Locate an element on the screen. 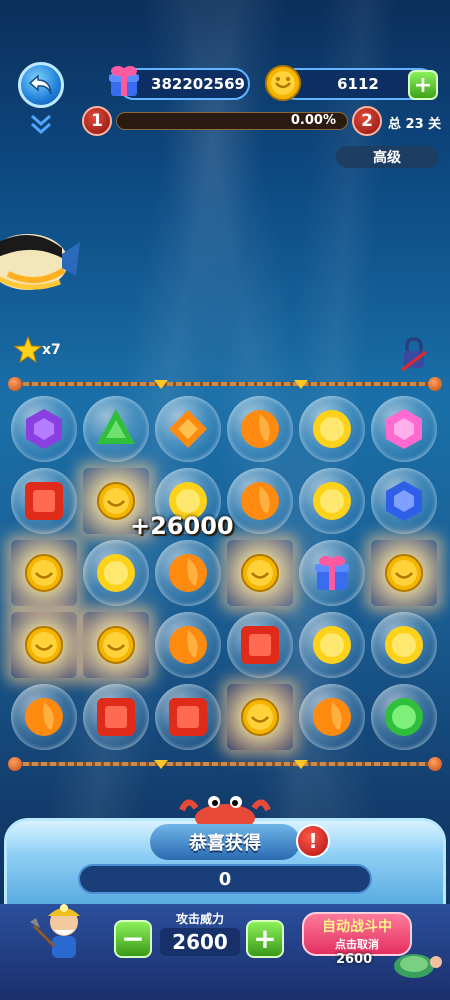 The image size is (450, 1000). rope-knob-left is located at coordinates (15, 384).